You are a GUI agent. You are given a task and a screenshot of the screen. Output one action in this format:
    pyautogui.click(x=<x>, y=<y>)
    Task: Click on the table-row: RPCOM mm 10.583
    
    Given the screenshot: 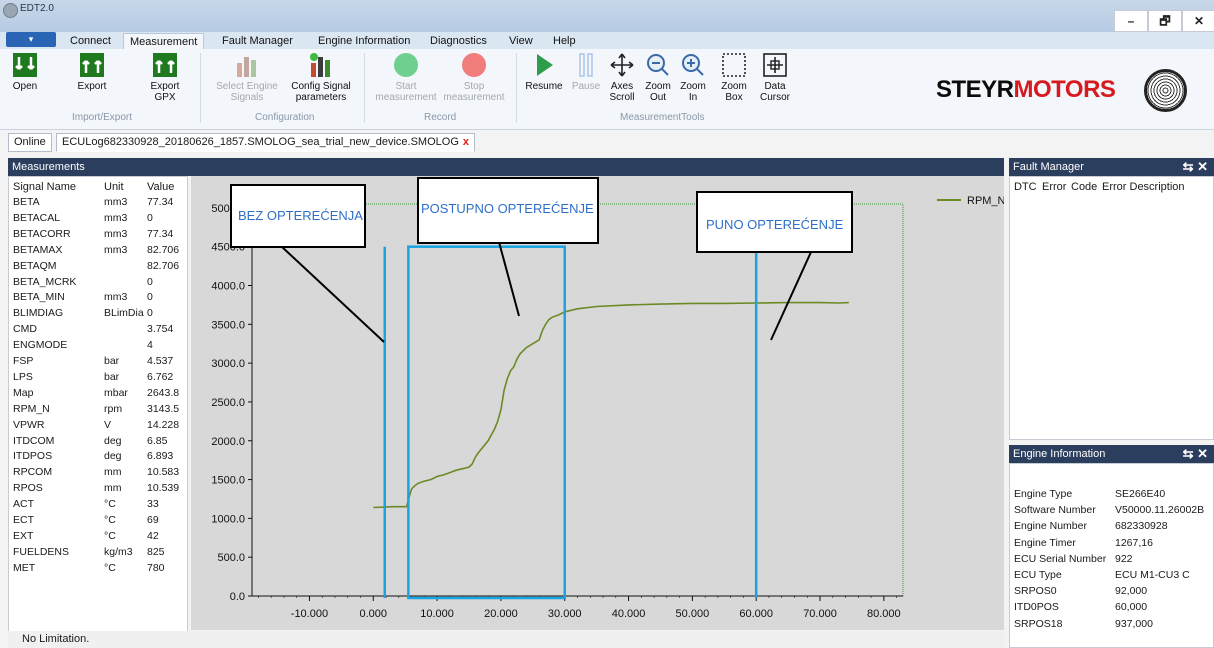 What is the action you would take?
    pyautogui.click(x=98, y=474)
    